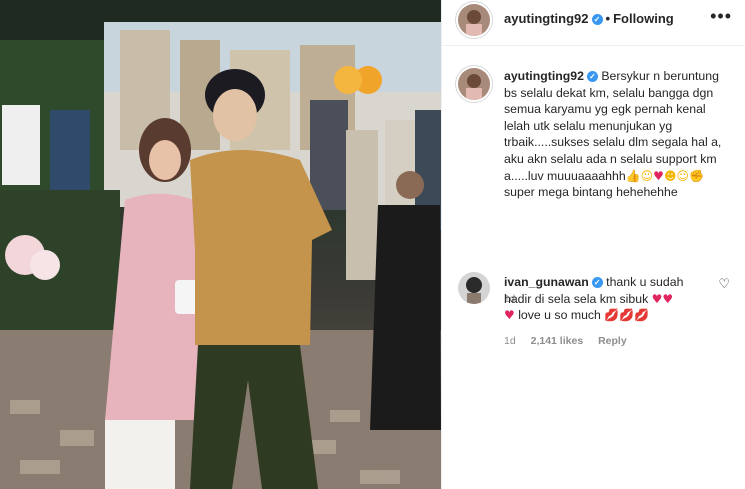 This screenshot has height=489, width=745. I want to click on heart-eyes-icon: ☻, so click(670, 175).